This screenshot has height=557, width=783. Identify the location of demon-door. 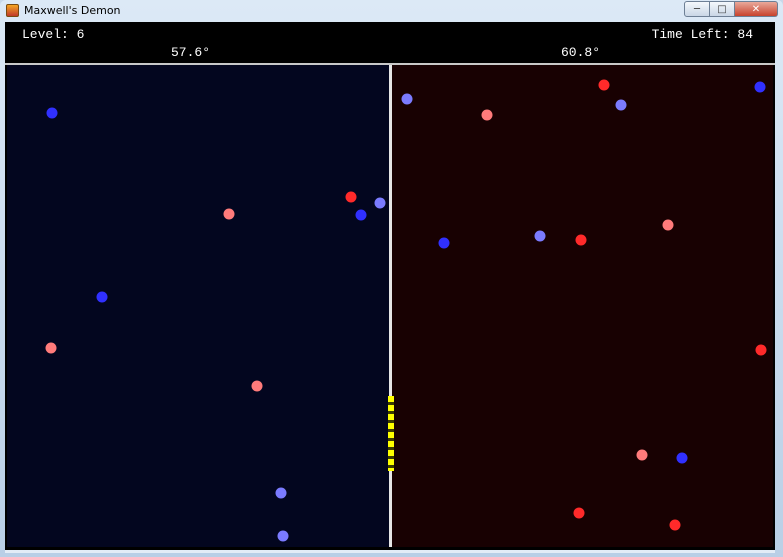
(391, 433).